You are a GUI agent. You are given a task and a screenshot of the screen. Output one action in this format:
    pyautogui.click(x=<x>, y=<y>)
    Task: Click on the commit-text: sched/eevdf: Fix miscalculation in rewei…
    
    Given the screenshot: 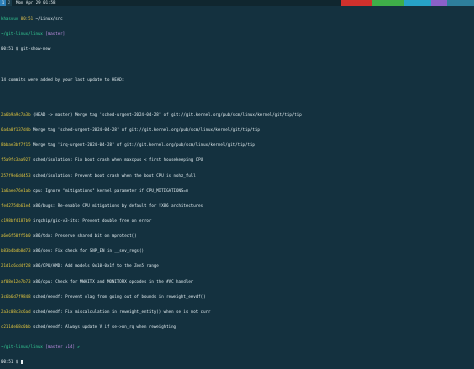 What is the action you would take?
    pyautogui.click(x=122, y=311)
    